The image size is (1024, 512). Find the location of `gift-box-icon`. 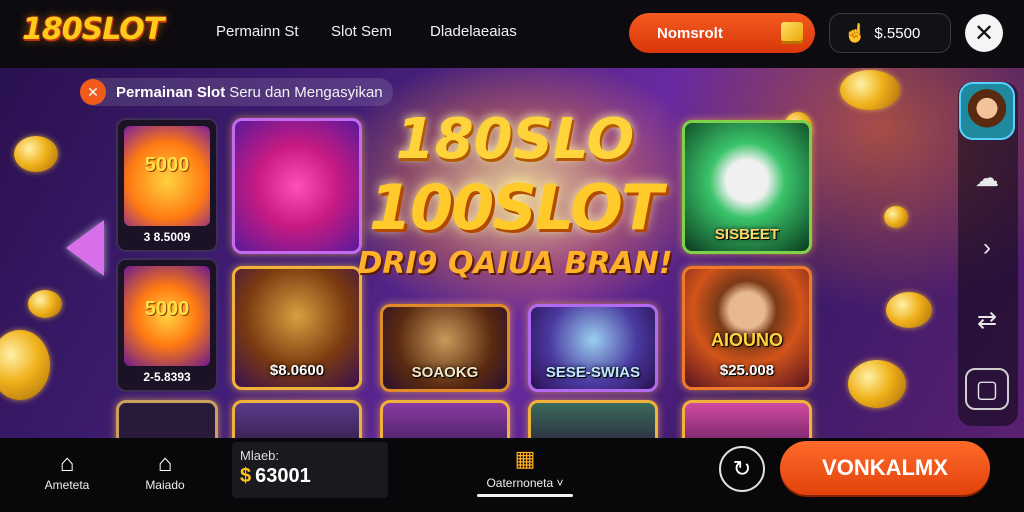

gift-box-icon is located at coordinates (792, 33).